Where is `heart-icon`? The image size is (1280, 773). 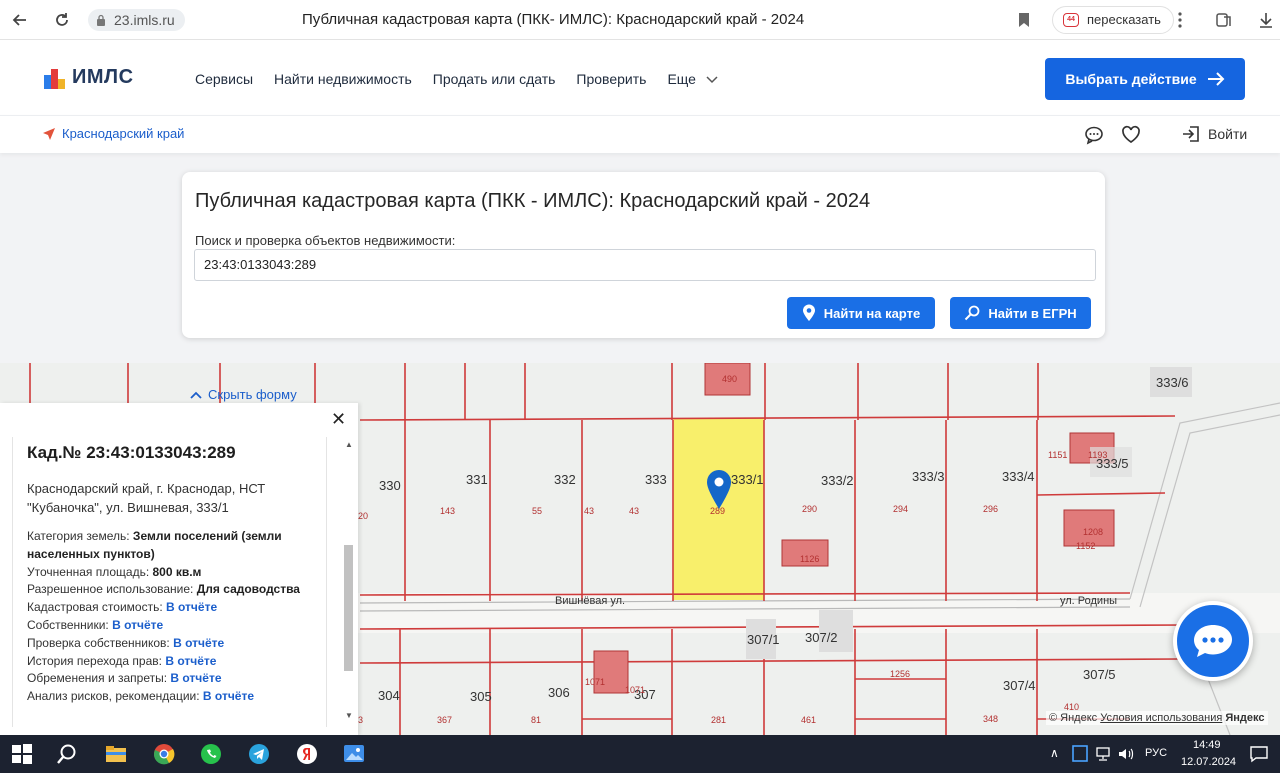 heart-icon is located at coordinates (1131, 135).